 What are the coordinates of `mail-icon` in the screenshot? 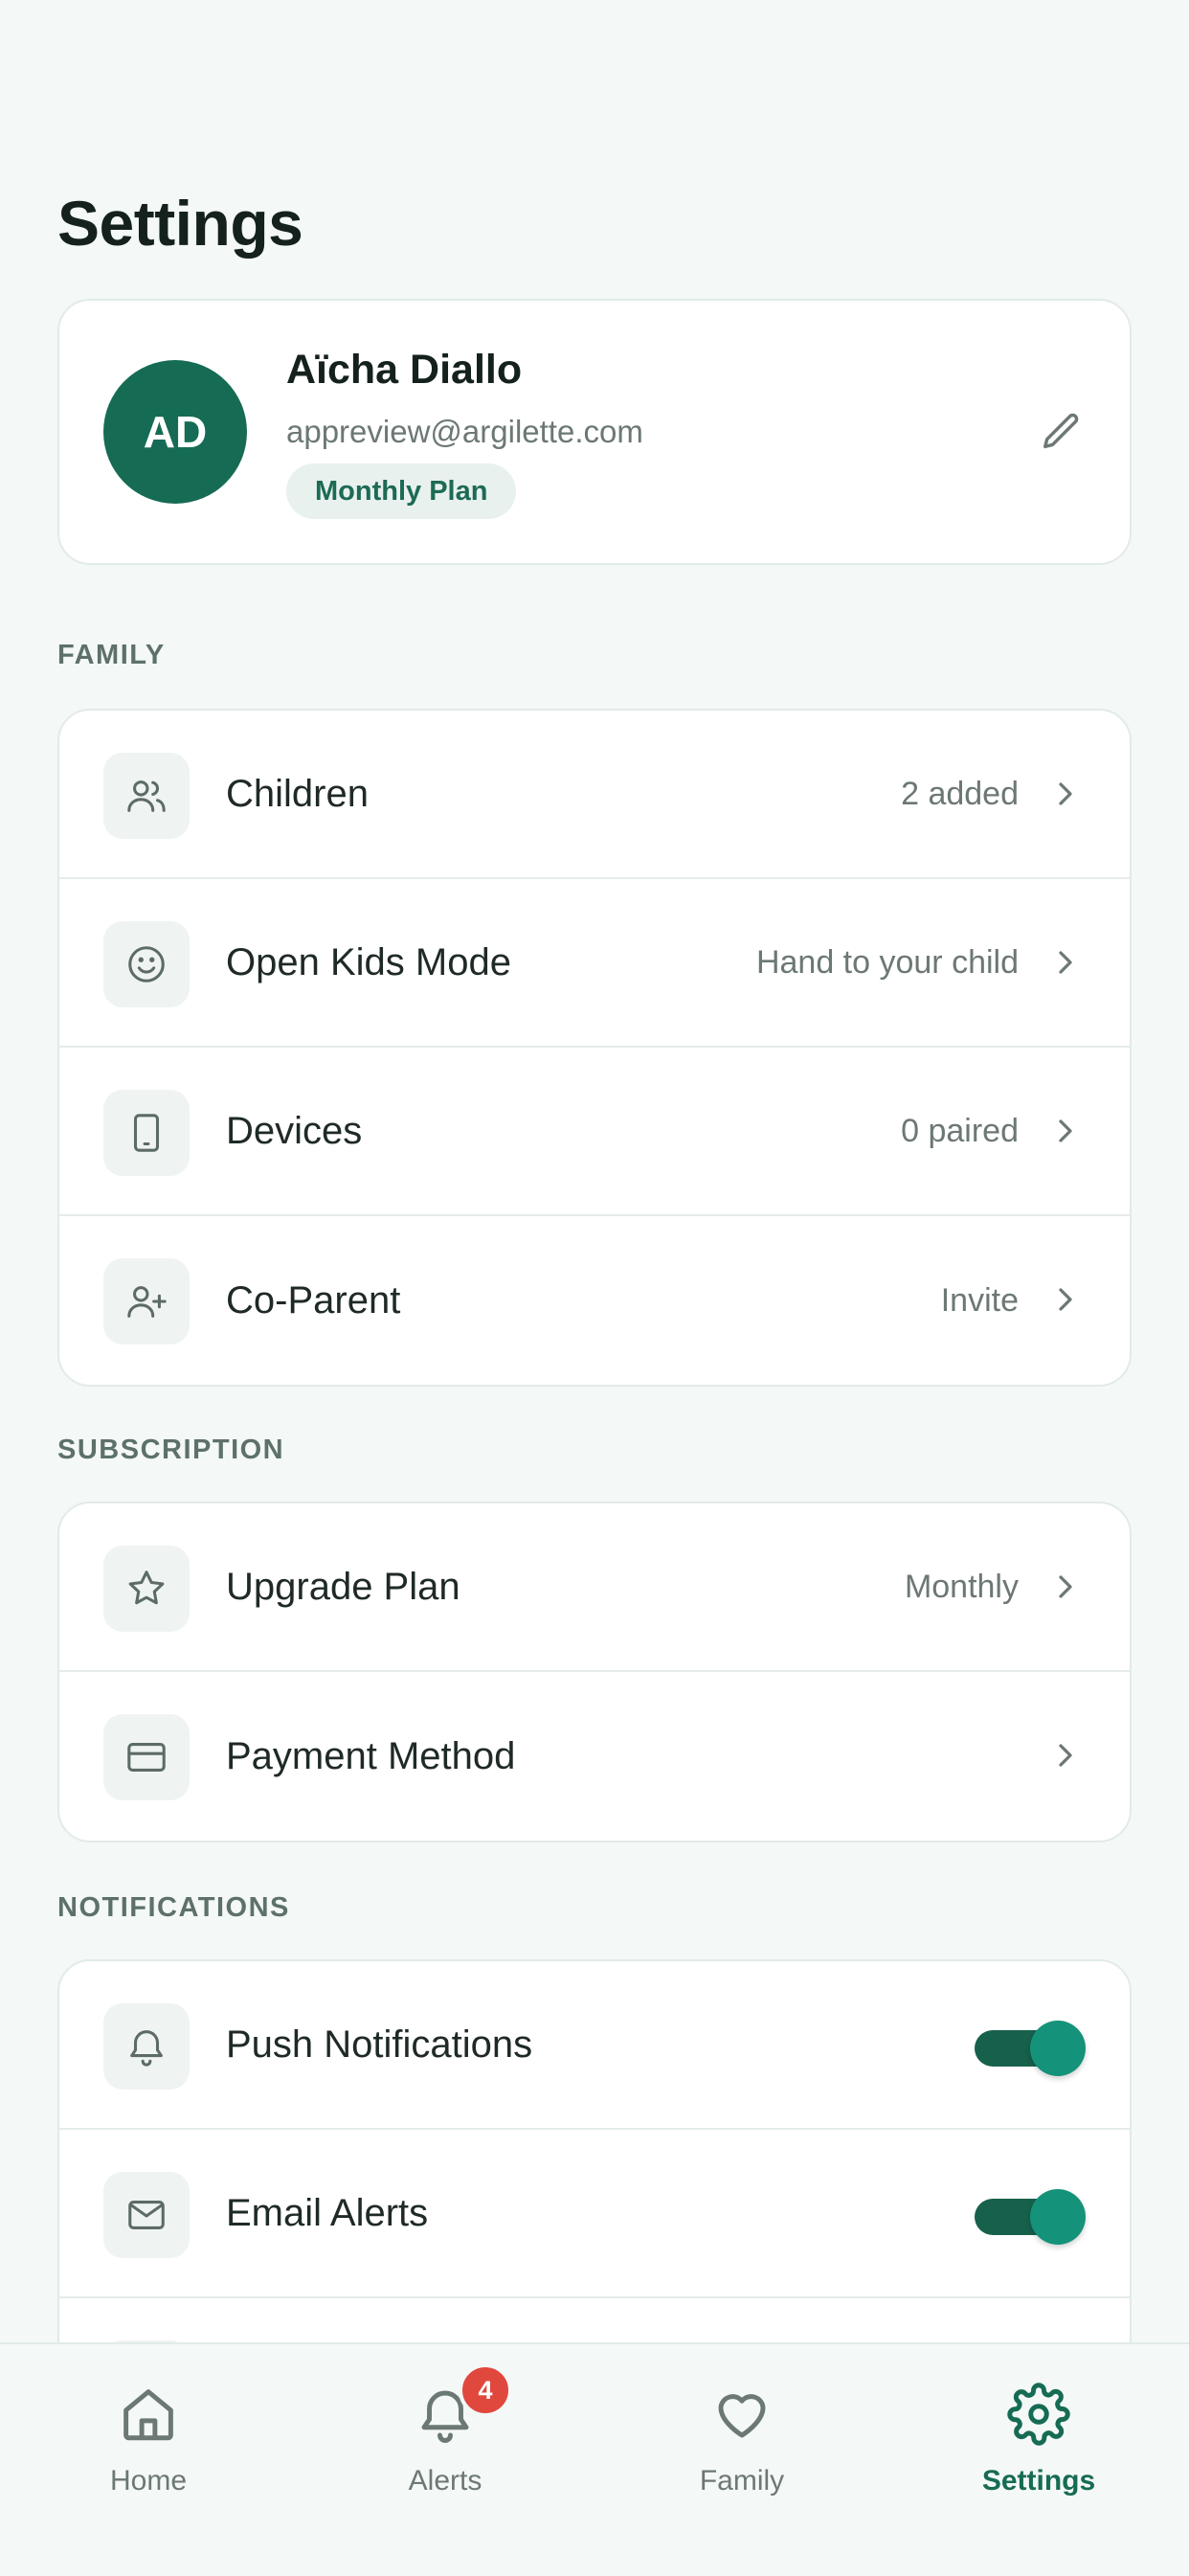 It's located at (146, 2215).